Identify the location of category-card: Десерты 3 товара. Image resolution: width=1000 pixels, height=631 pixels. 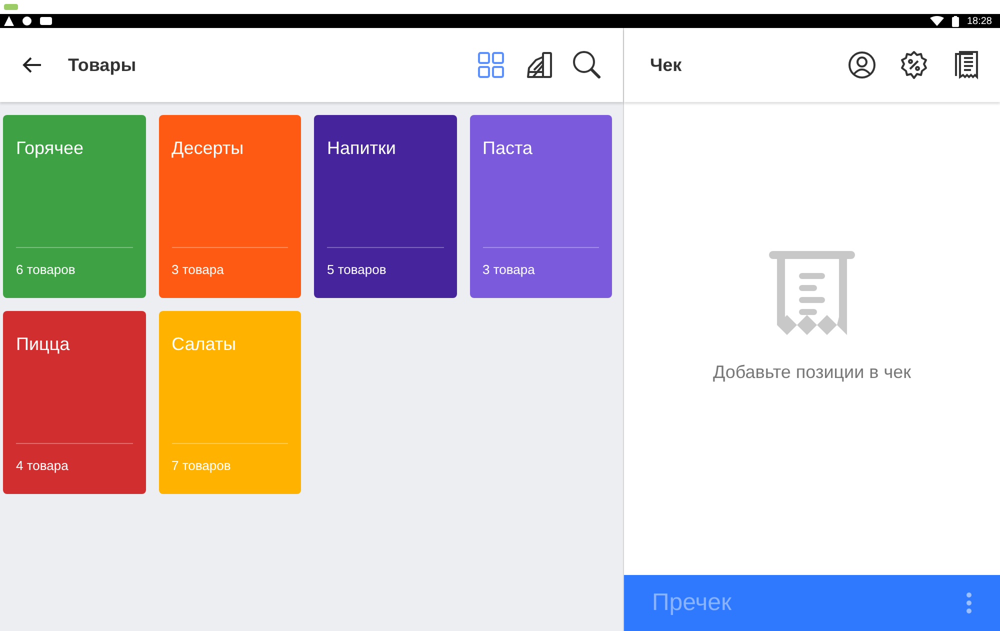
(229, 206).